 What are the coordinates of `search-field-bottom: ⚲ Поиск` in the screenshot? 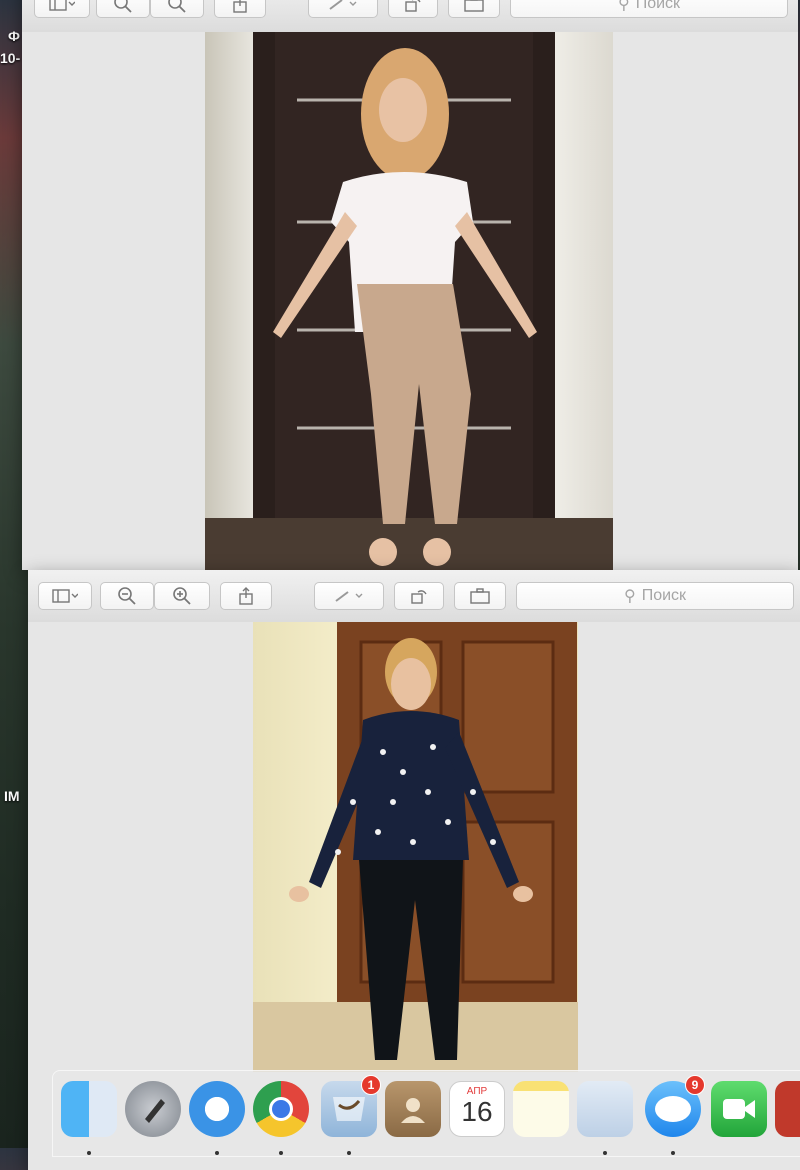 It's located at (655, 596).